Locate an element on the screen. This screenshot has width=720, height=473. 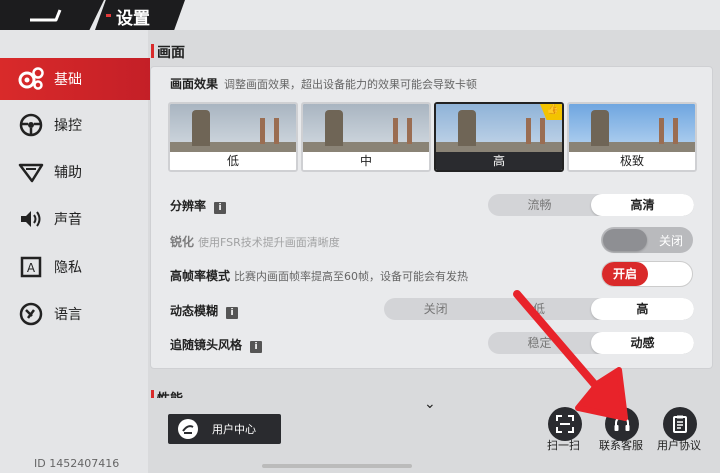
privacy-icon: A is located at coordinates (31, 267).